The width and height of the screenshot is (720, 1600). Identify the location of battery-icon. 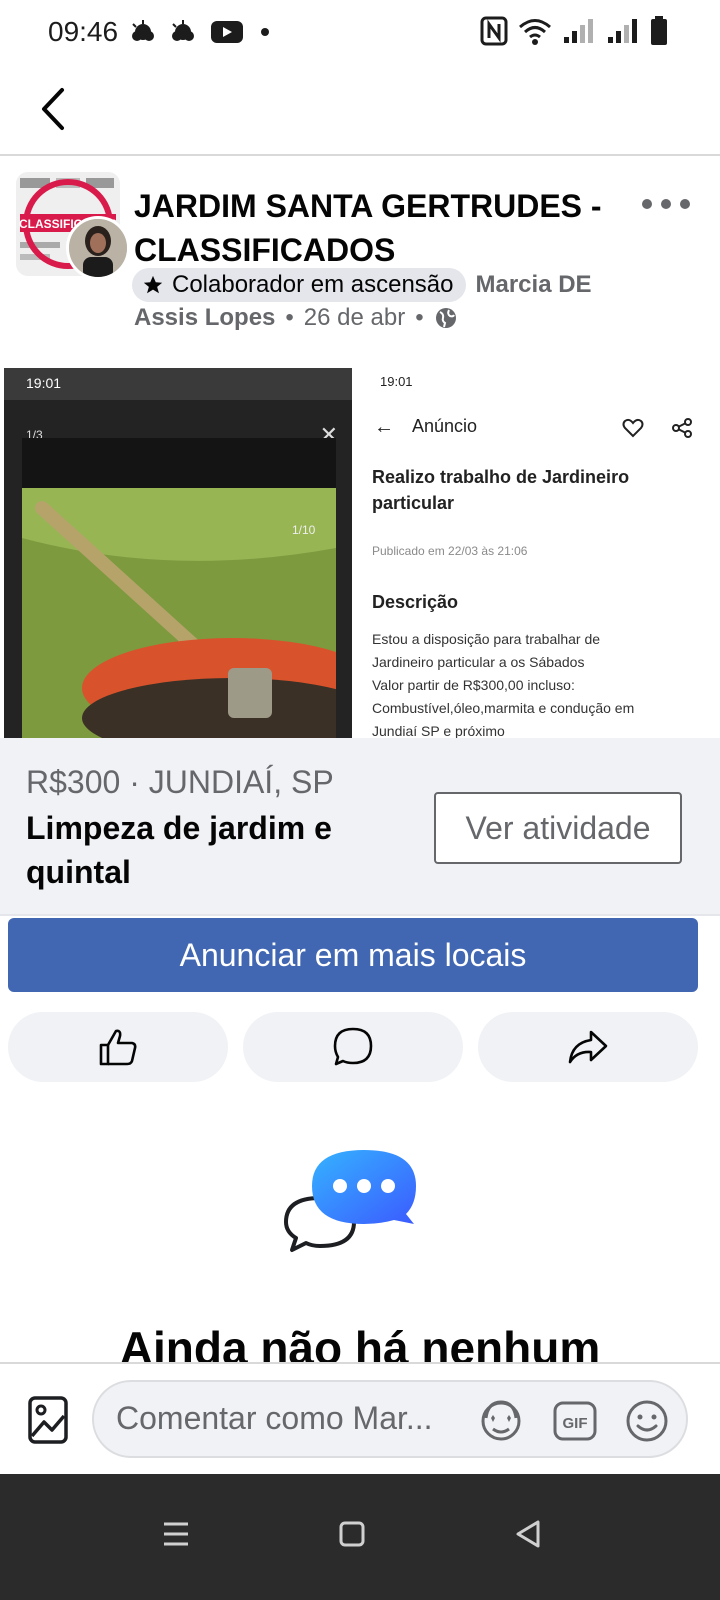
(659, 30).